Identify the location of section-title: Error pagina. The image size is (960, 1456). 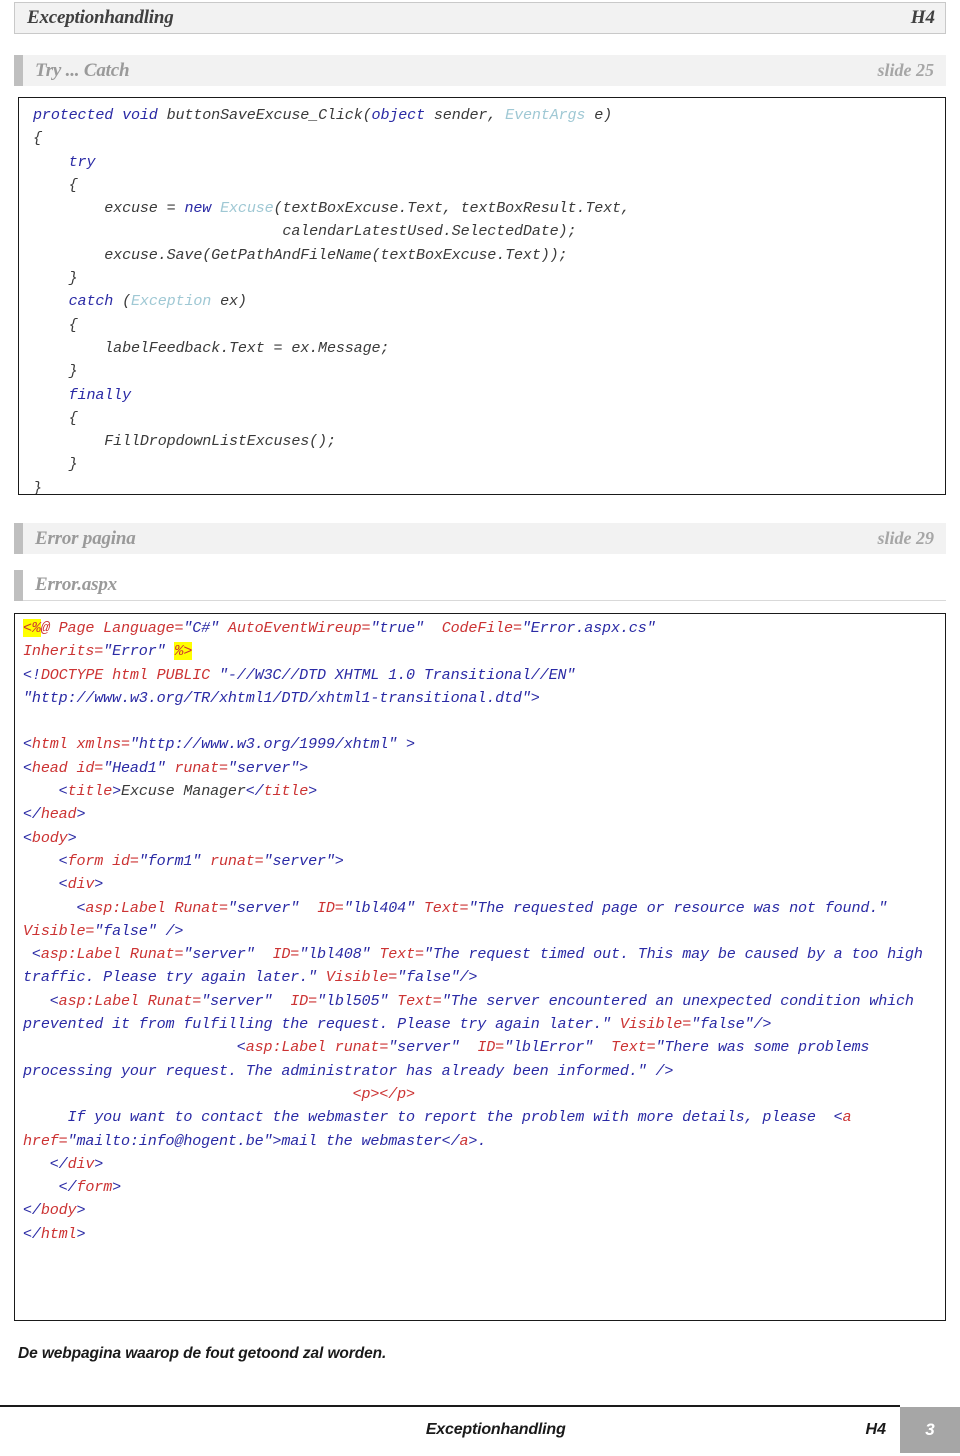
(85, 538).